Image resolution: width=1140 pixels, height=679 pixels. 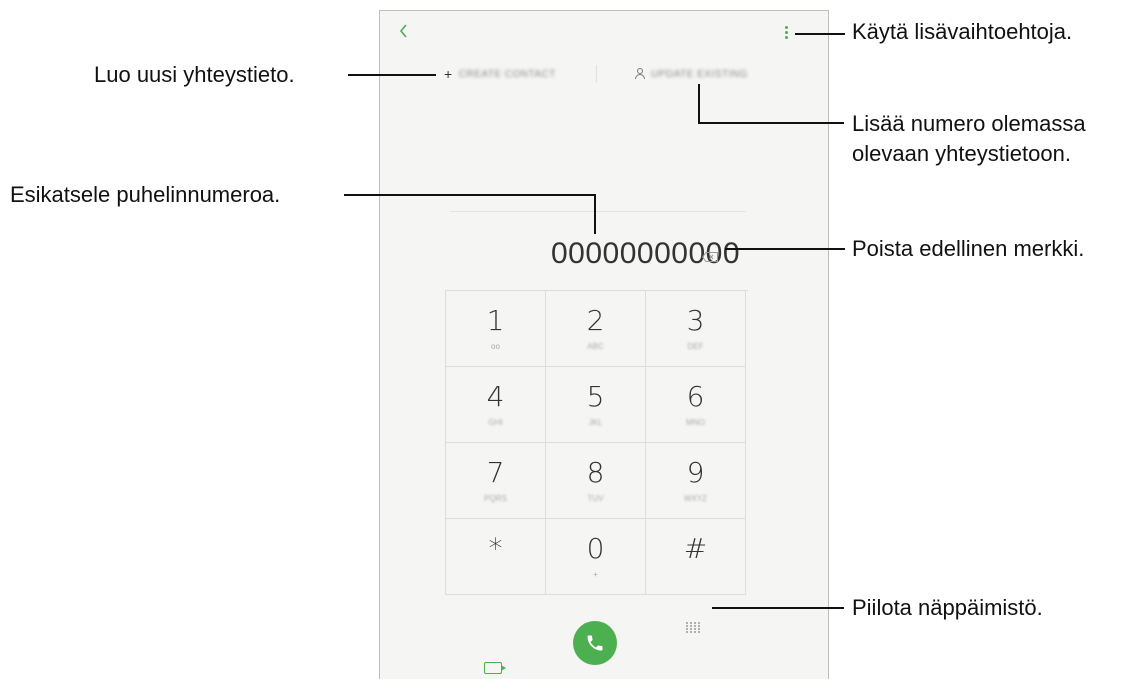 I want to click on key-hash: #, so click(x=696, y=557).